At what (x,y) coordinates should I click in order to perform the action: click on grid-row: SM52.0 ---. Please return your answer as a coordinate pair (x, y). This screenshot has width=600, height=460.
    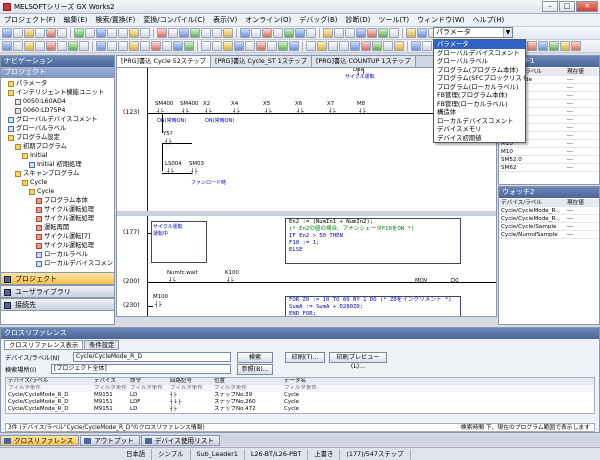
    Looking at the image, I should click on (549, 160).